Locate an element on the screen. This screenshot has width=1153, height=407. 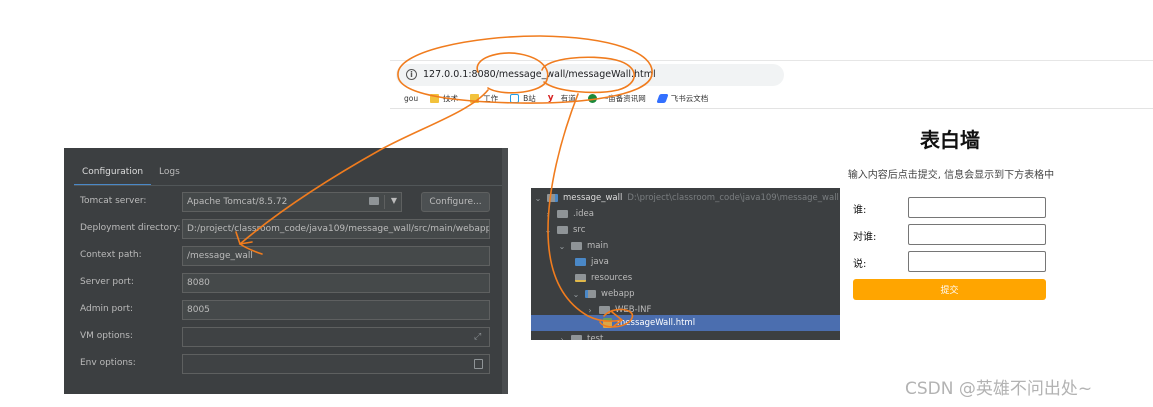
context-path-field: /message_wall is located at coordinates (336, 256).